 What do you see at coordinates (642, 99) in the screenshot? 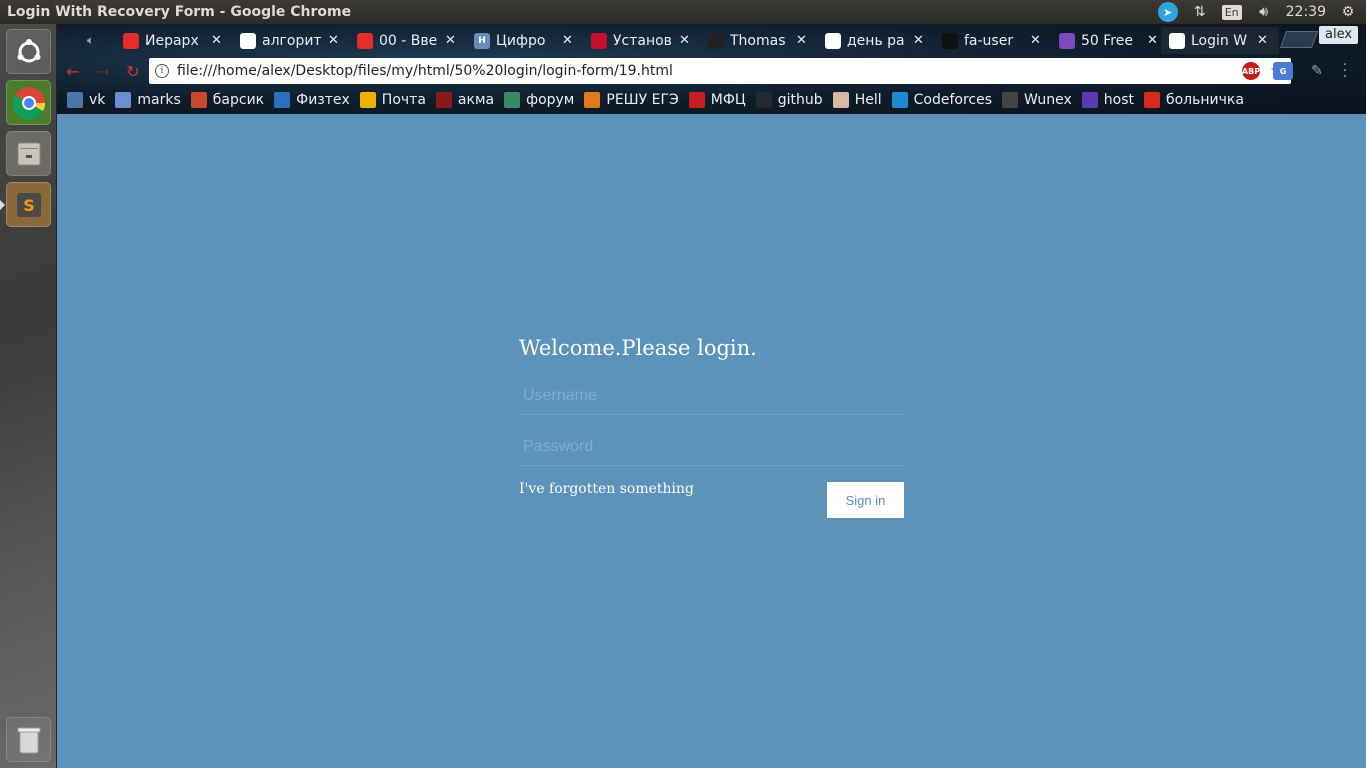
I see `bookmark-label: РЕШУ ЕГЭ` at bounding box center [642, 99].